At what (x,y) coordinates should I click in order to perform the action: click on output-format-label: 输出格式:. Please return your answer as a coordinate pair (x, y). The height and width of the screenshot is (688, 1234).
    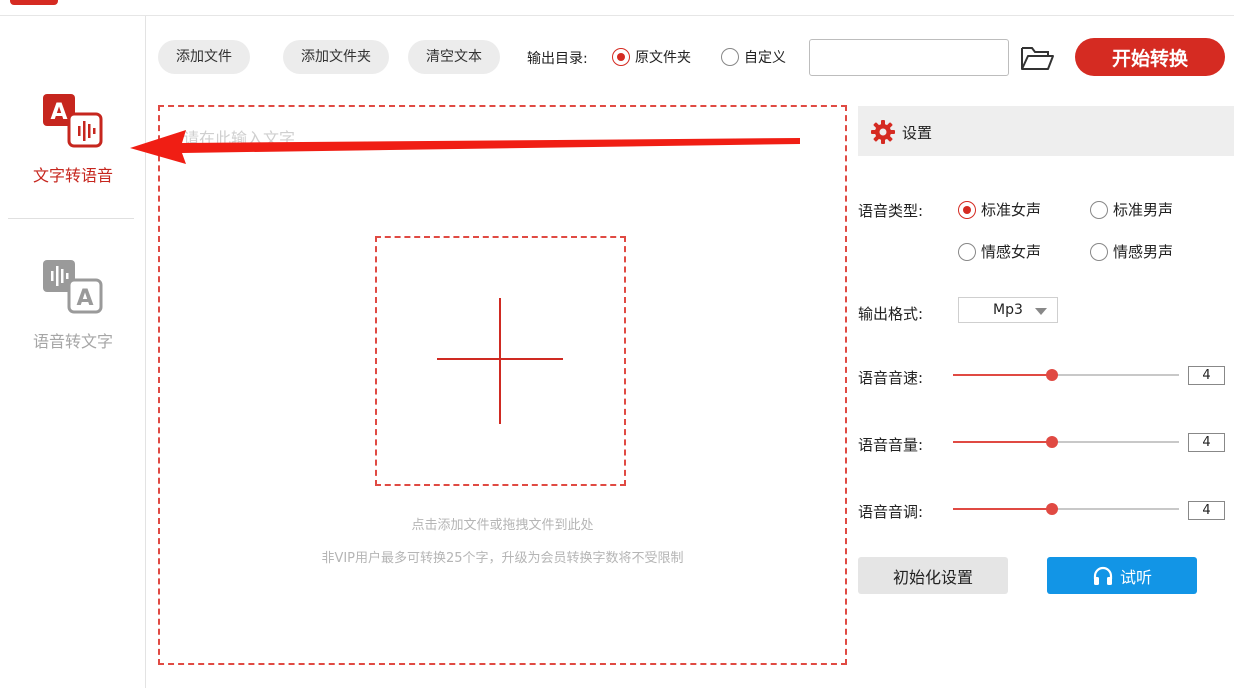
    Looking at the image, I should click on (891, 314).